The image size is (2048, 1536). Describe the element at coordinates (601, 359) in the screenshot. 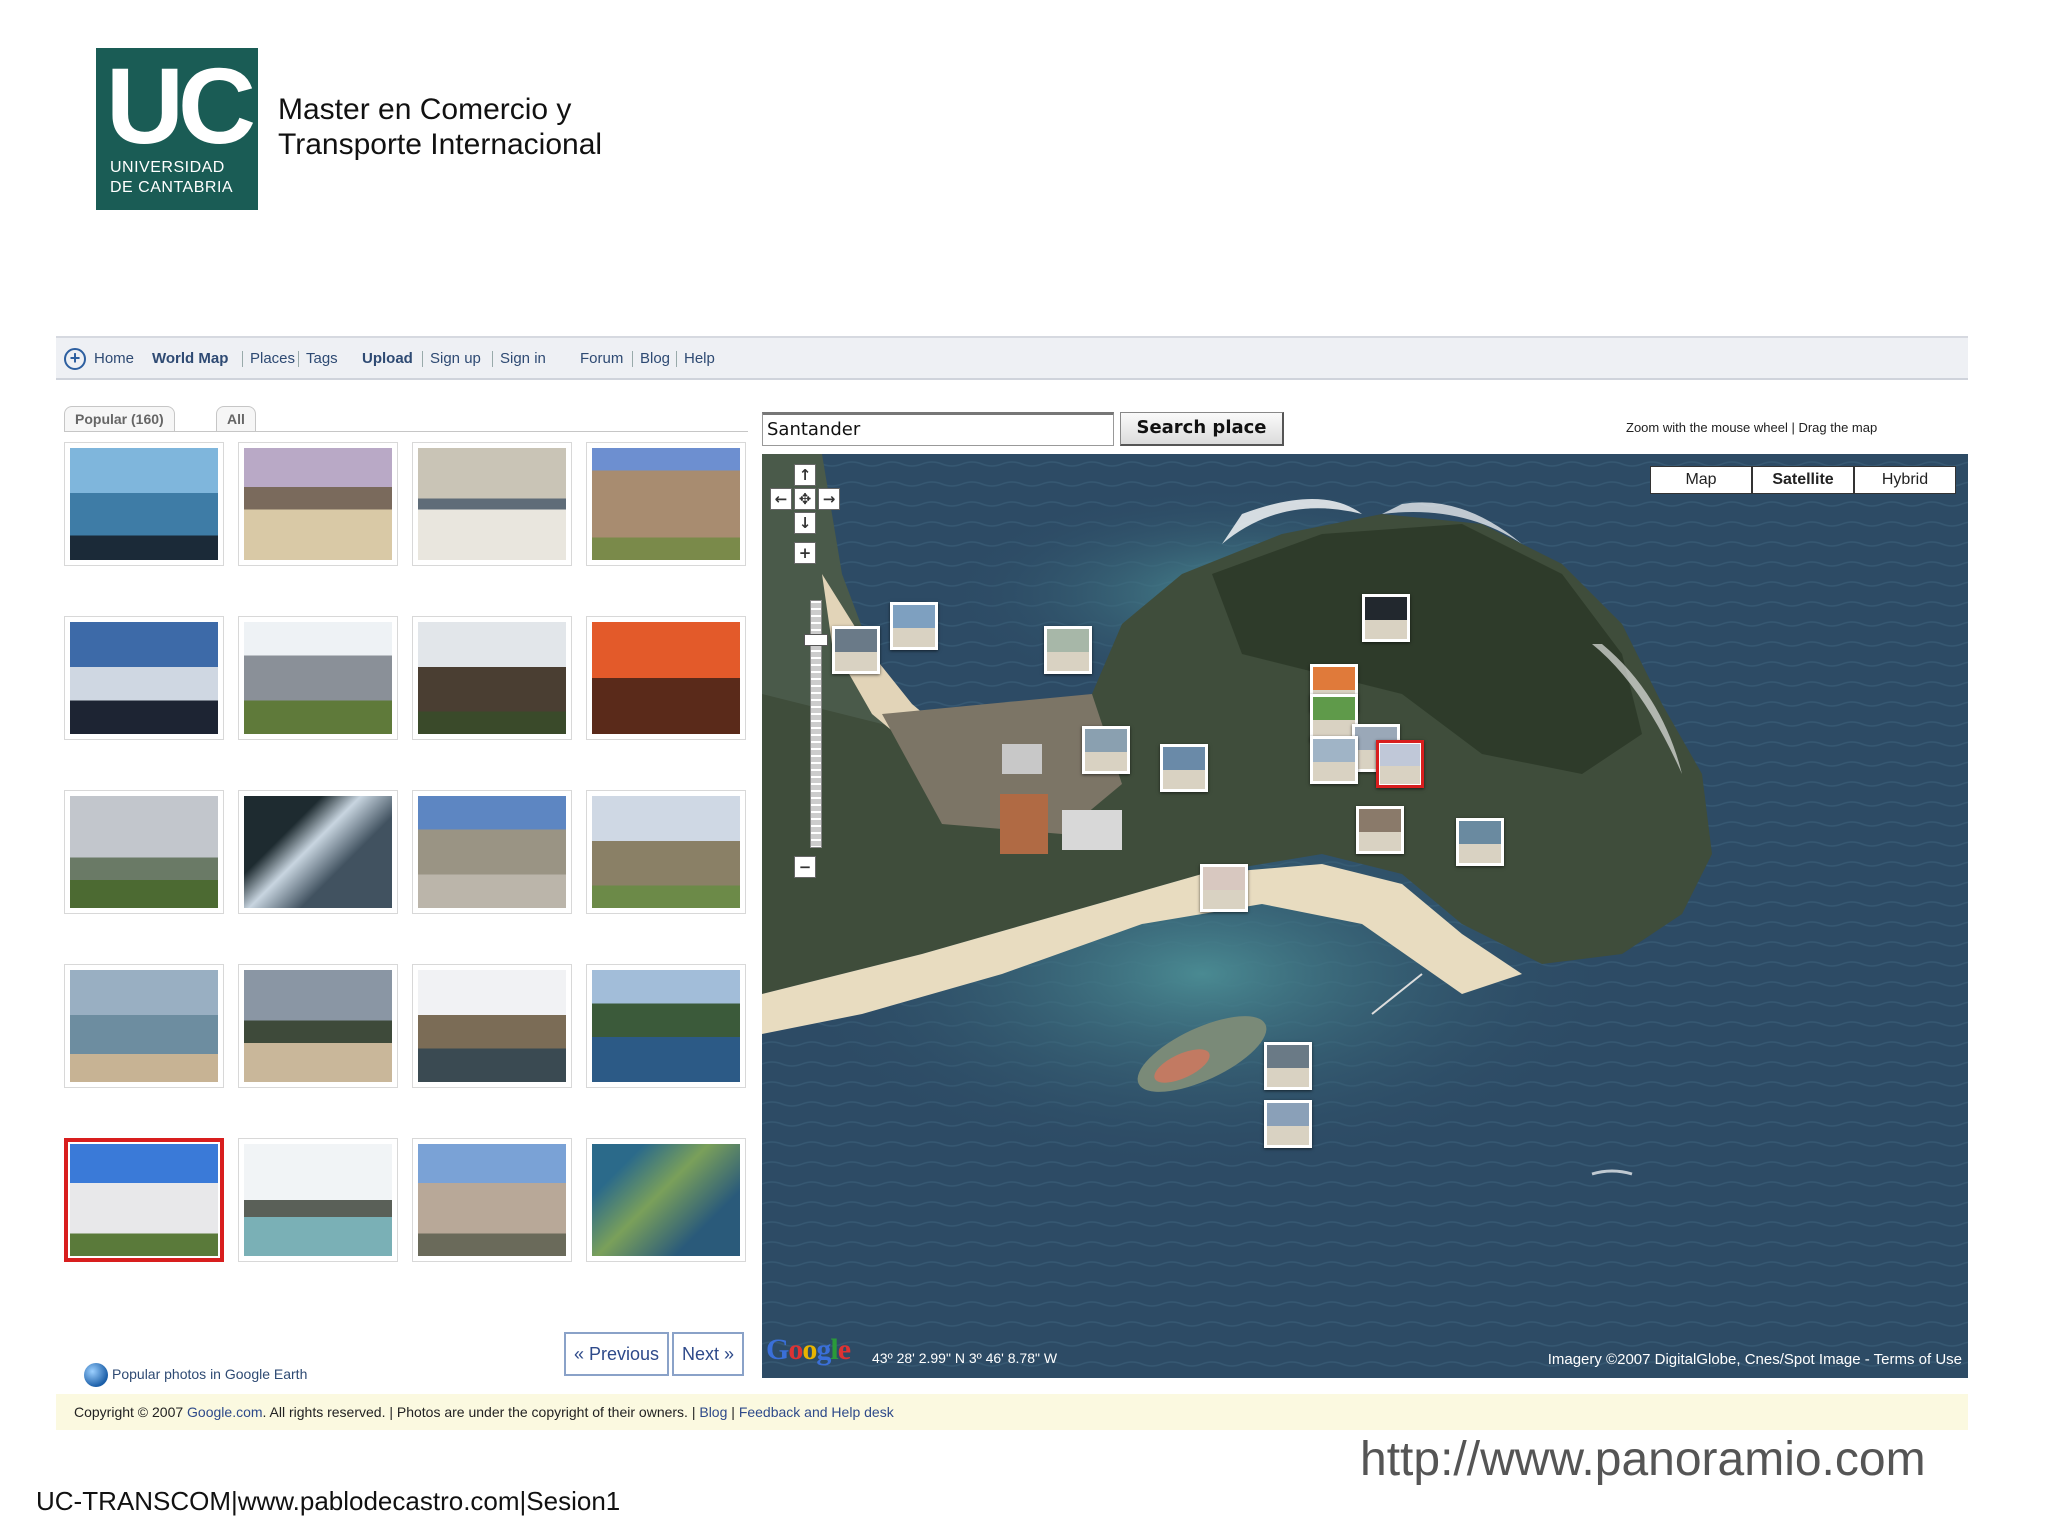

I see `nav-forum: Forum` at that location.